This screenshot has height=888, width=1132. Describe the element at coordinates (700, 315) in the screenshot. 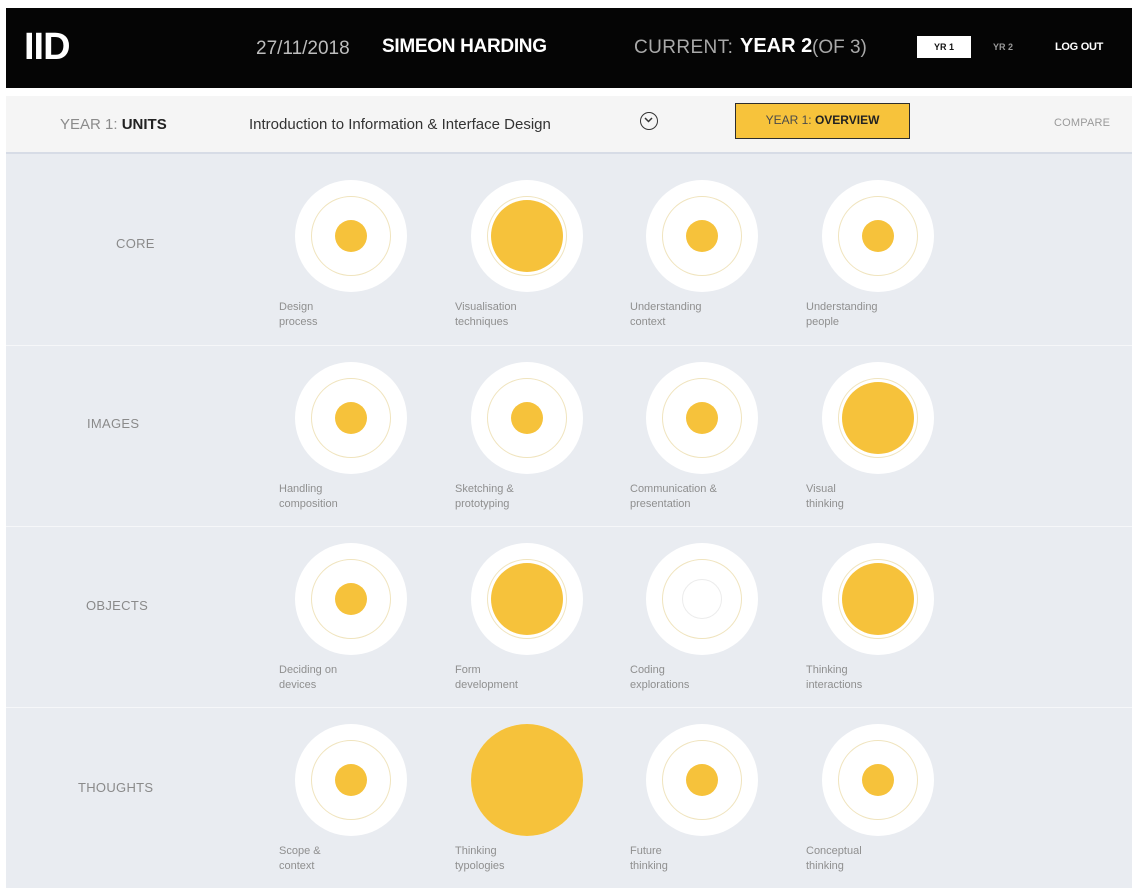

I see `skill-label: Understanding context` at that location.